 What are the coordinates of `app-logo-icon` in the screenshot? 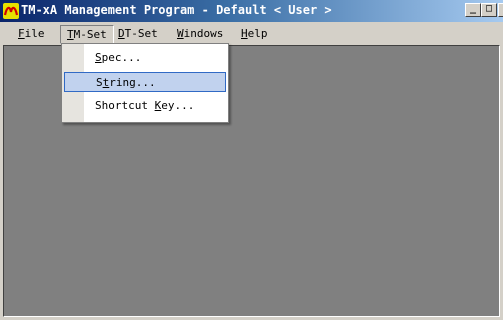 It's located at (11, 11).